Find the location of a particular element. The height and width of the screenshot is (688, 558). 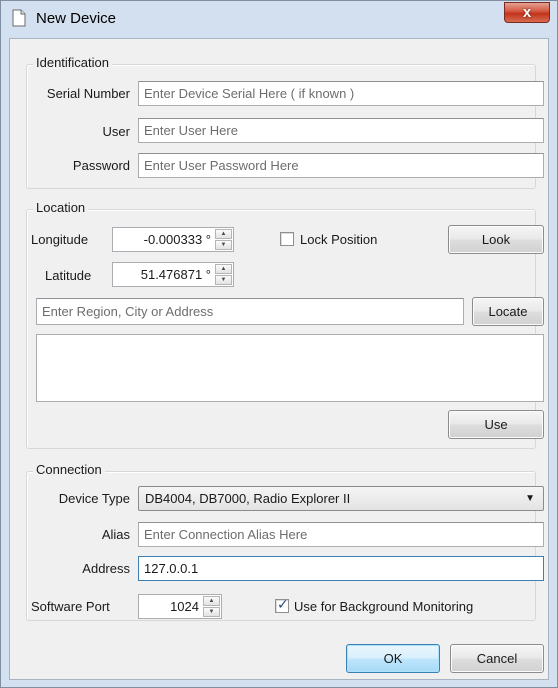

device-type-label: Device Type is located at coordinates (94, 498).